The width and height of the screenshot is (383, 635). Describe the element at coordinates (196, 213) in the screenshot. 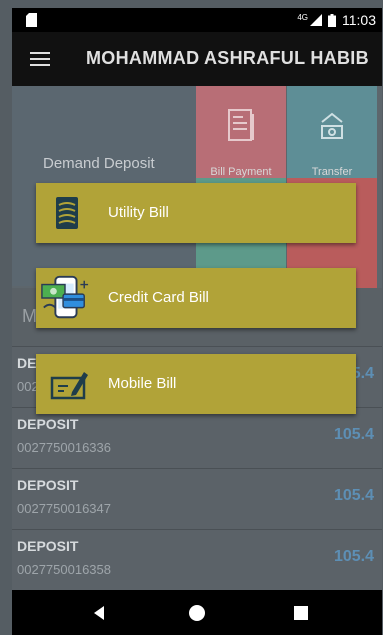

I see `utility-bill-button: Utility Bill` at that location.